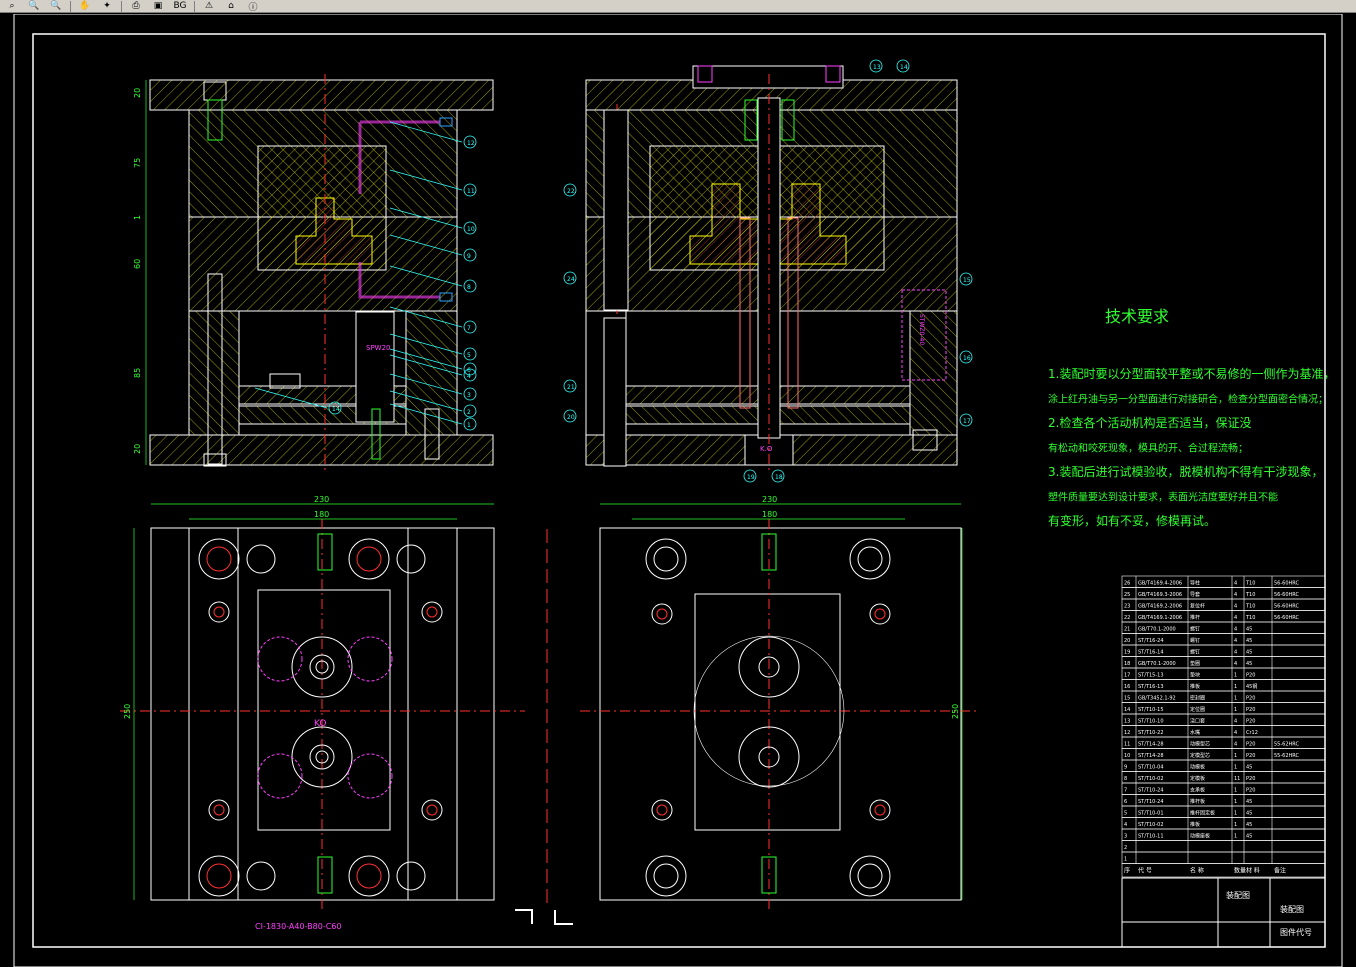  Describe the element at coordinates (322, 713) in the screenshot. I see `plan-view-left: CI-1830-A40-B80-C60 KO 230 180 250` at that location.